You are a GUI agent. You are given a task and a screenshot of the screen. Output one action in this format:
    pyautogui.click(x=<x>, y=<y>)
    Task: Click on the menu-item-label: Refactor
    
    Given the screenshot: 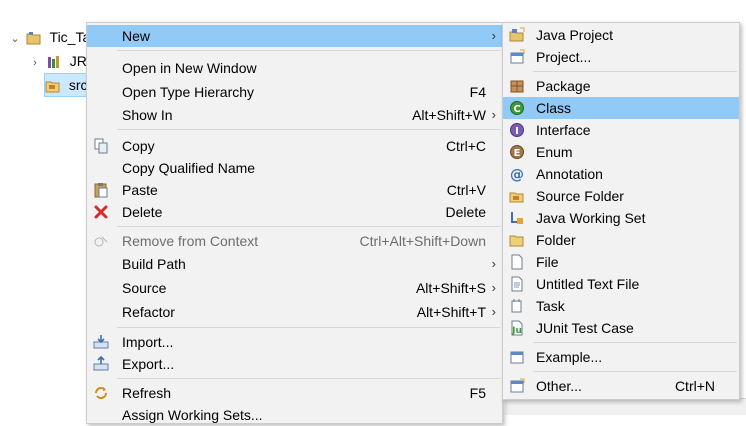 What is the action you would take?
    pyautogui.click(x=148, y=312)
    